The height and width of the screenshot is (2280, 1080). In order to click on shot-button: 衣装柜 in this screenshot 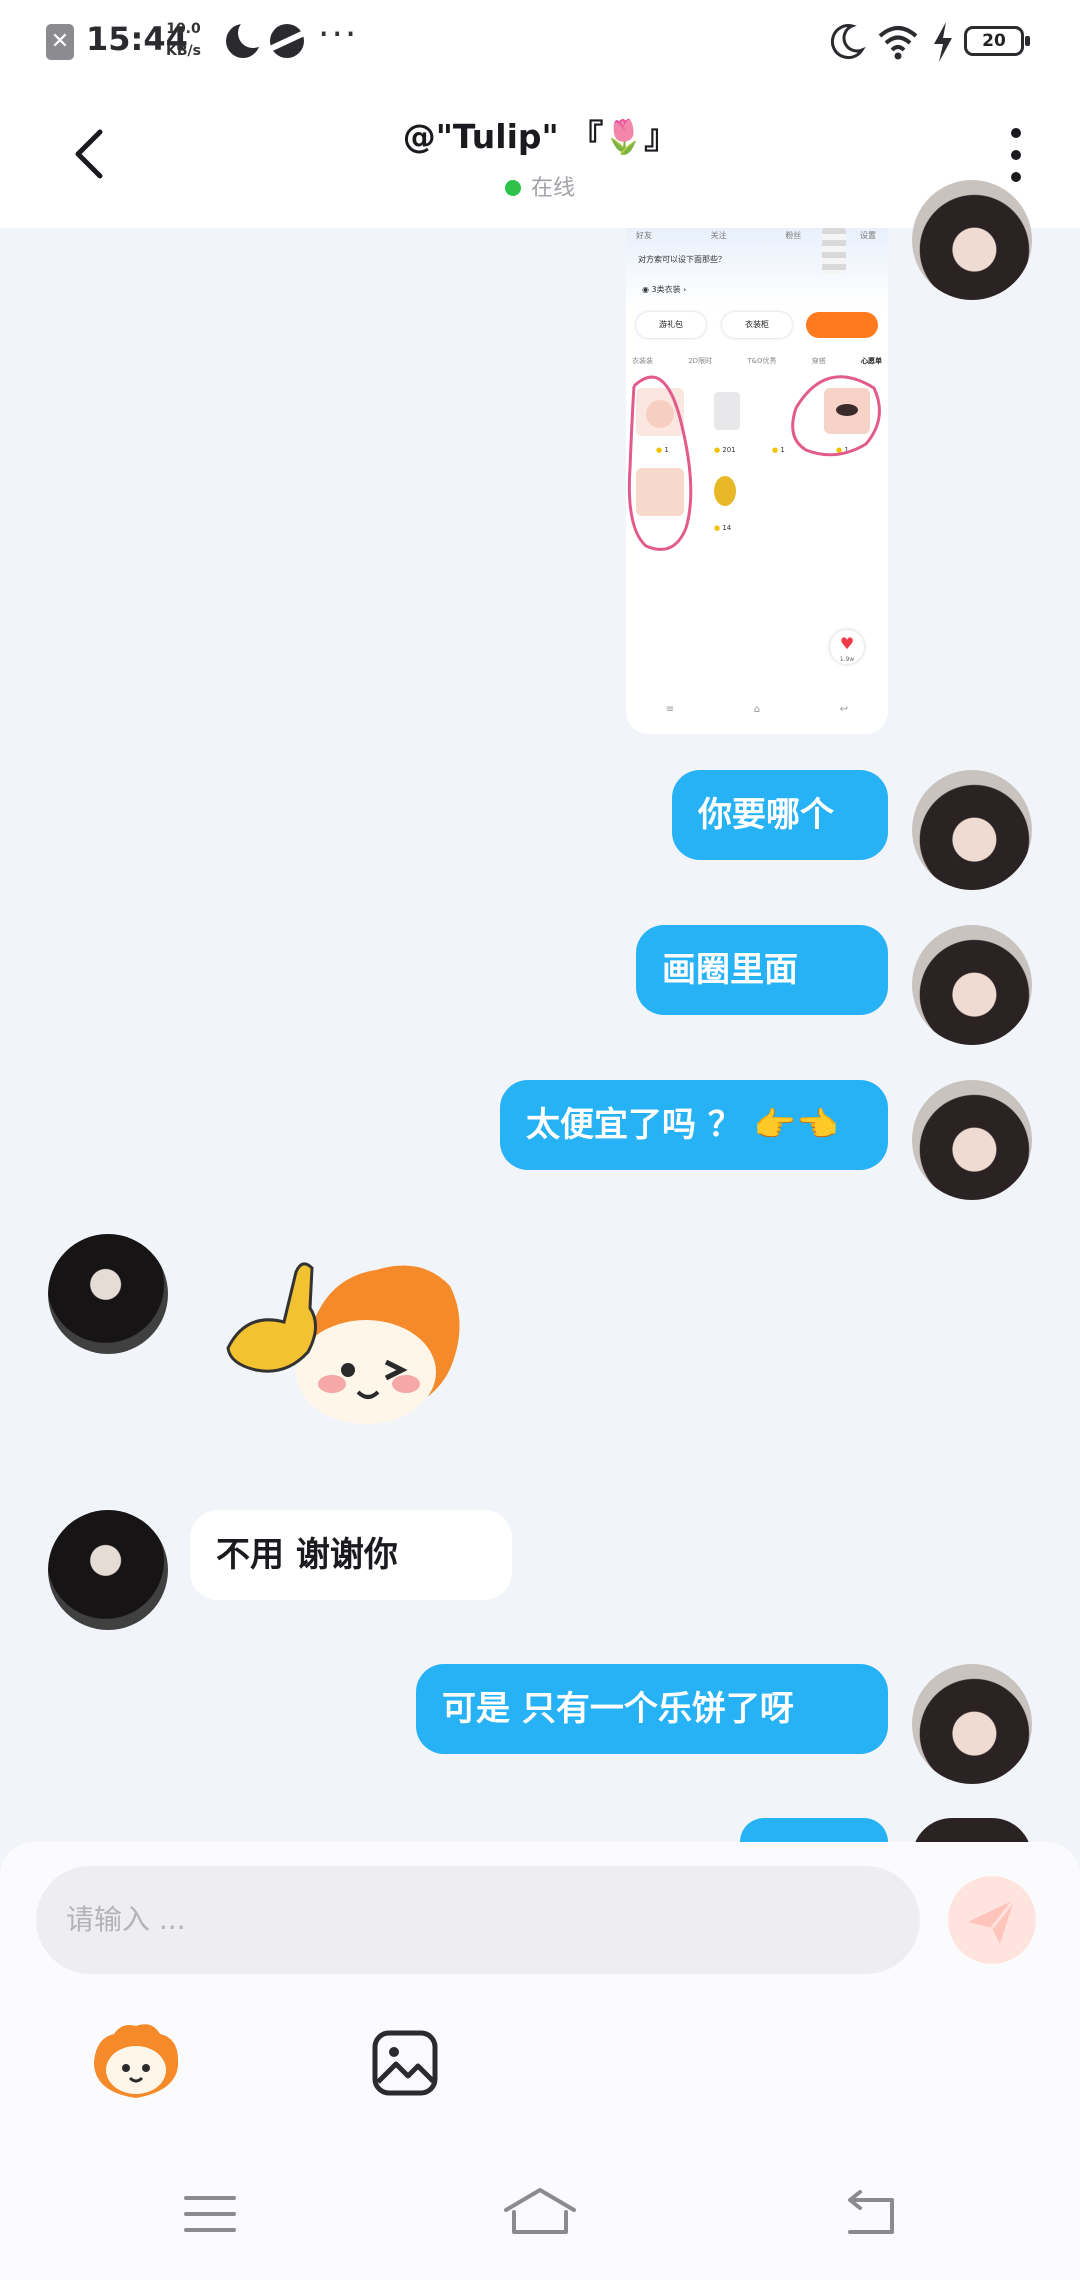, I will do `click(757, 325)`.